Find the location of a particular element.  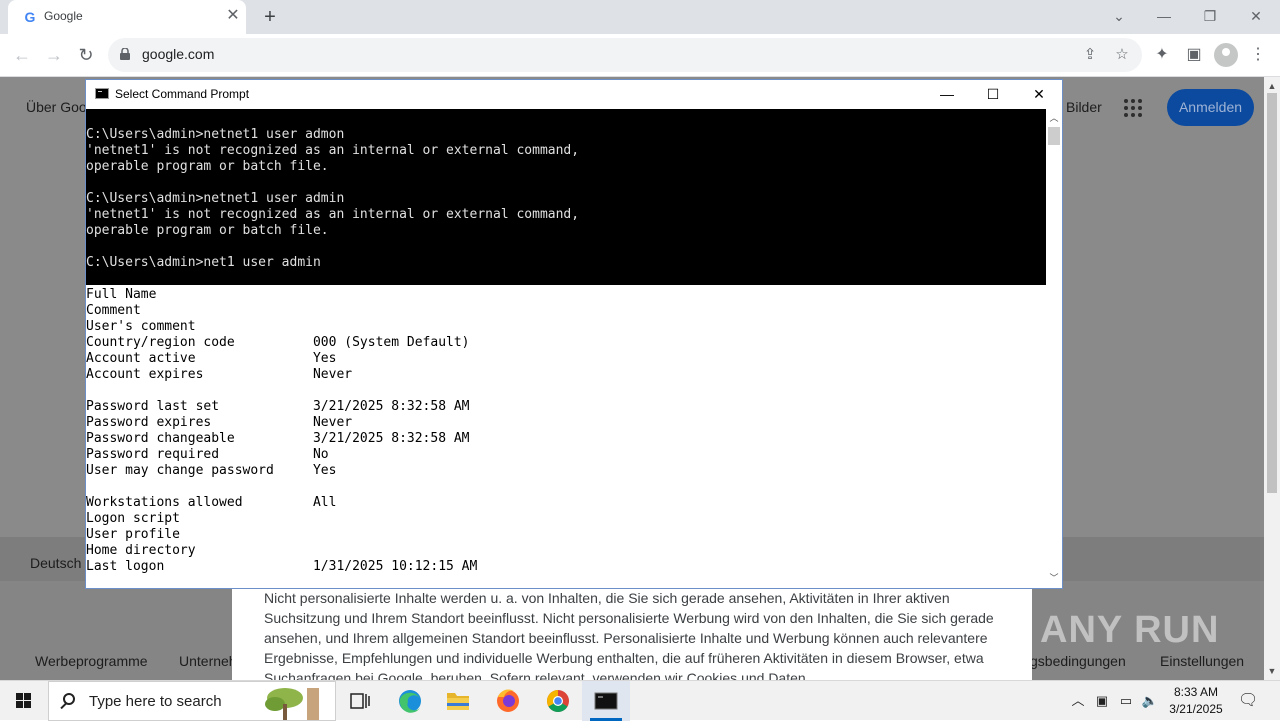

cmd-minimize-button: — is located at coordinates (947, 94).